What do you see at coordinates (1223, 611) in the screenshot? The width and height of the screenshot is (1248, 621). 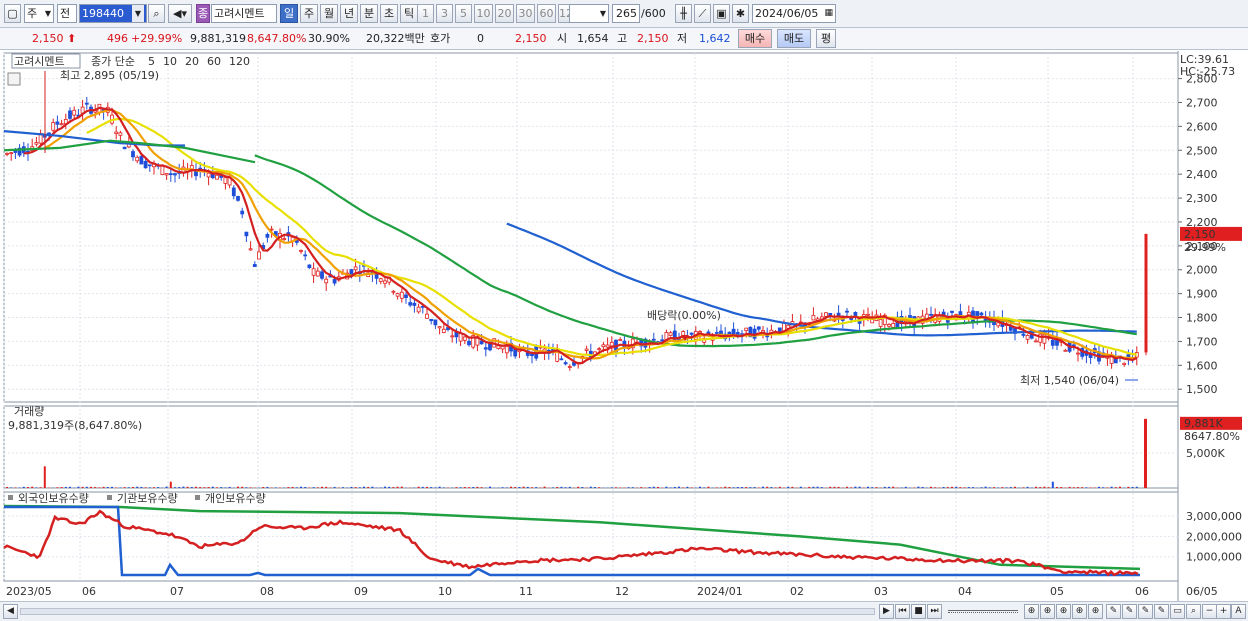 I see `zoom-in-icon: +` at bounding box center [1223, 611].